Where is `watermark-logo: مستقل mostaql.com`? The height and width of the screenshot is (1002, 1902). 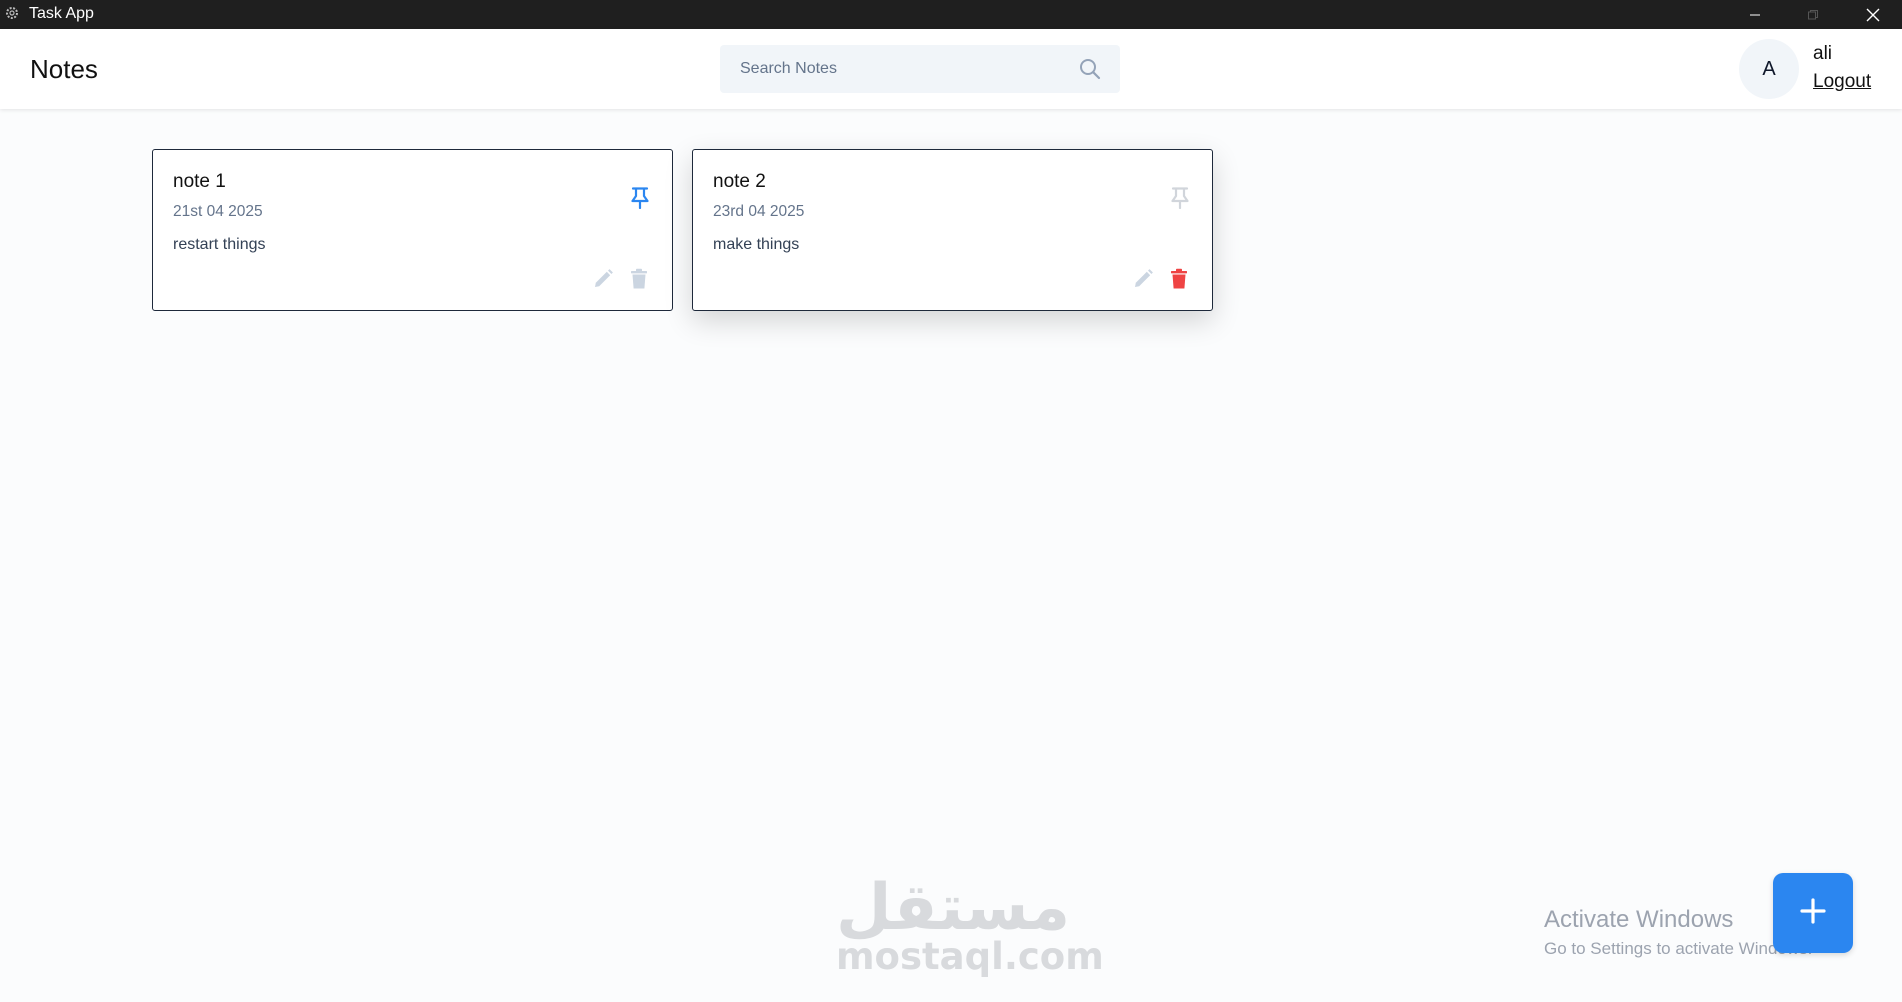 watermark-logo: مستقل mostaql.com is located at coordinates (970, 924).